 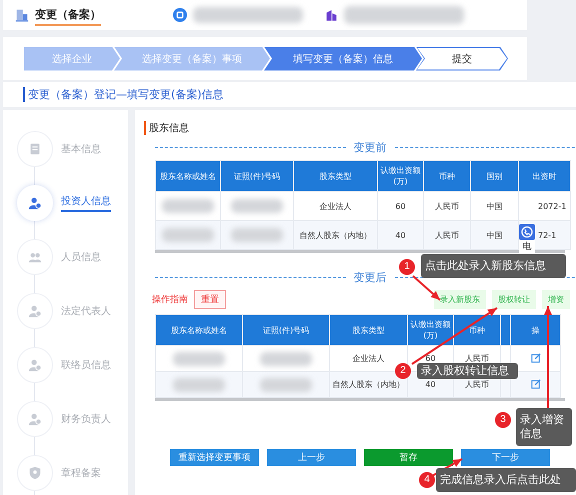 What do you see at coordinates (408, 457) in the screenshot?
I see `action-button: 暂存` at bounding box center [408, 457].